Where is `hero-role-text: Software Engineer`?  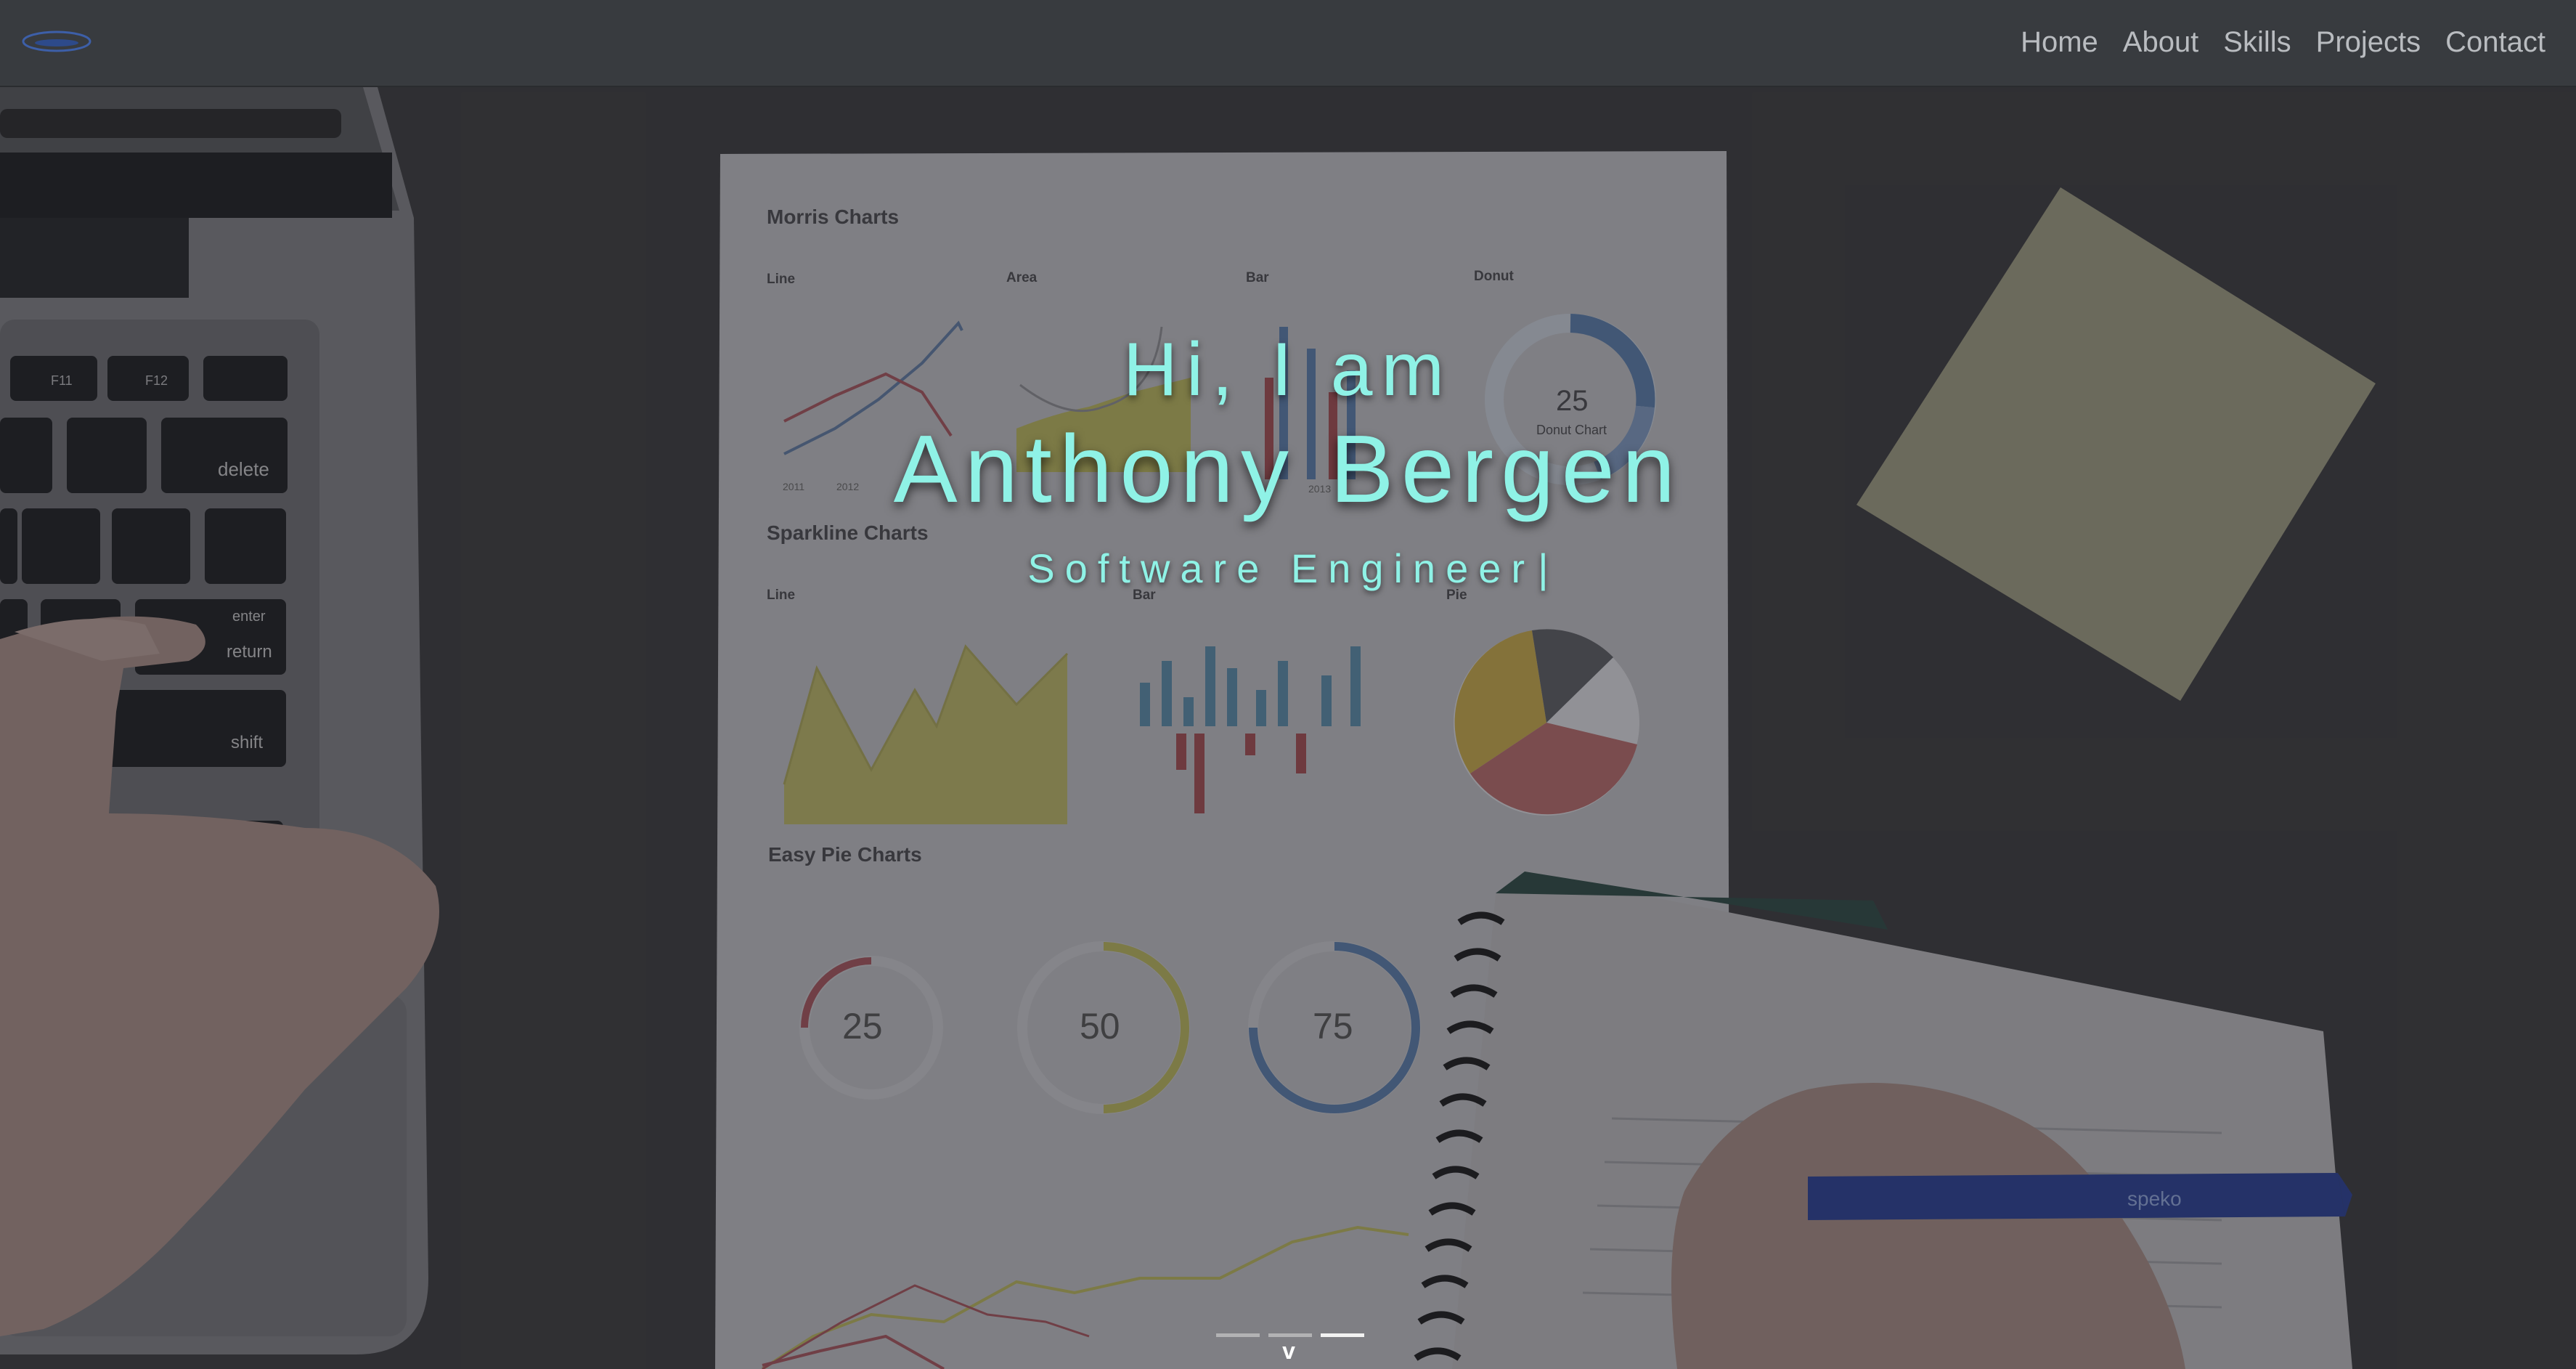 hero-role-text: Software Engineer is located at coordinates (1281, 568).